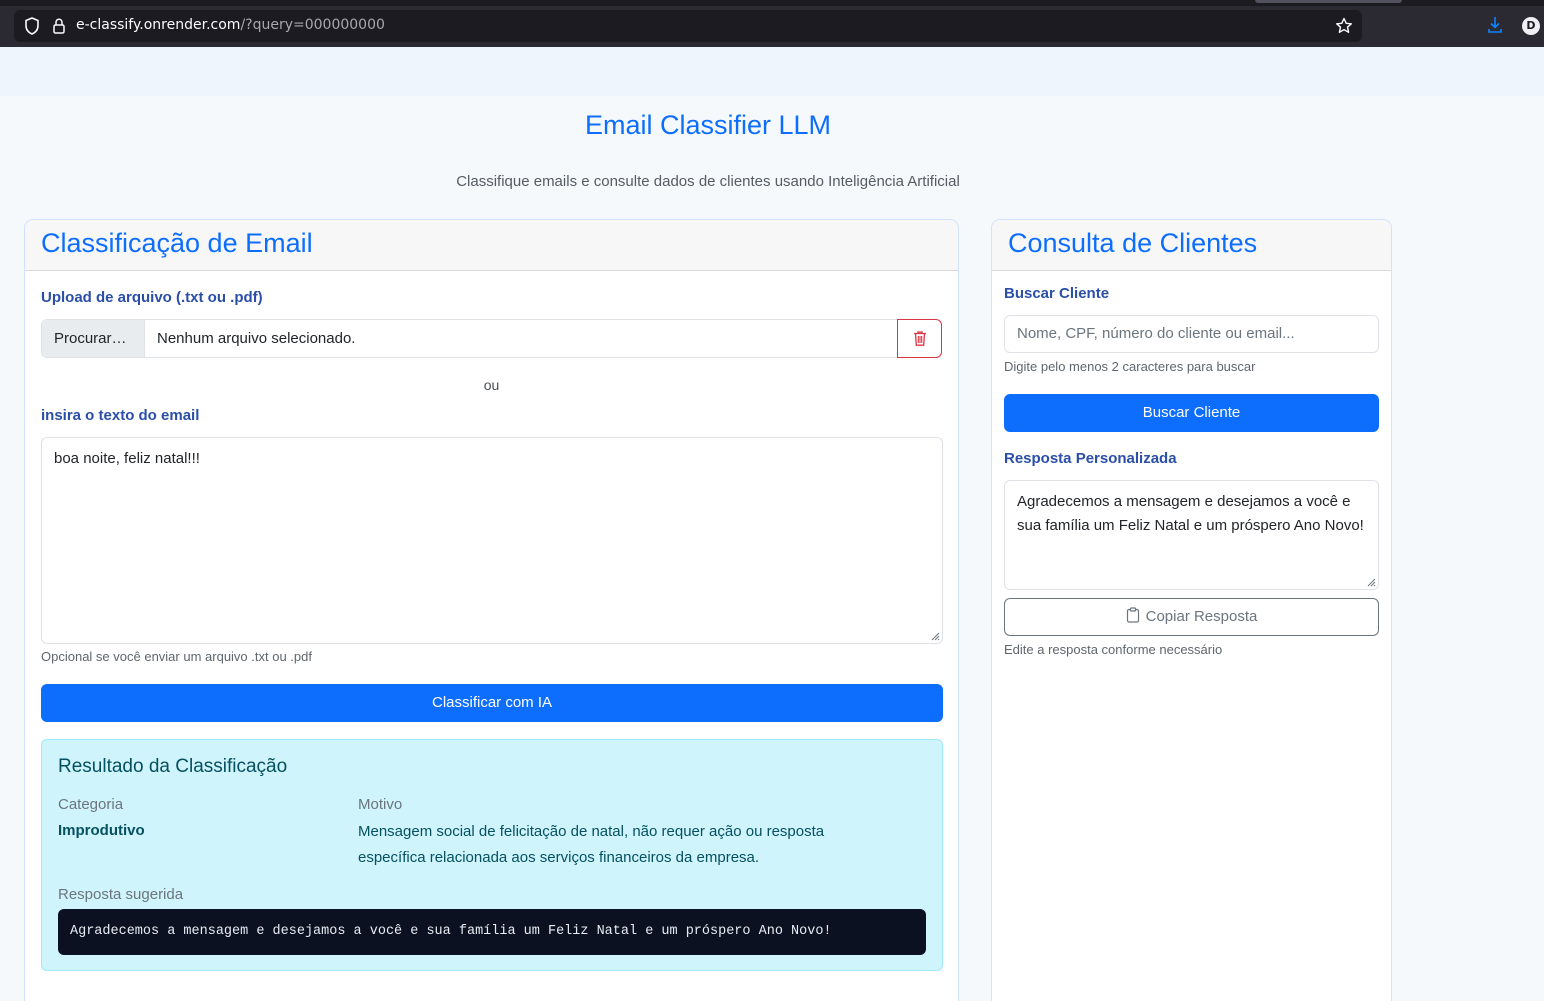 Image resolution: width=1544 pixels, height=1001 pixels. What do you see at coordinates (688, 26) in the screenshot?
I see `address-bar: e-classify.onrender.com/?query=000000000` at bounding box center [688, 26].